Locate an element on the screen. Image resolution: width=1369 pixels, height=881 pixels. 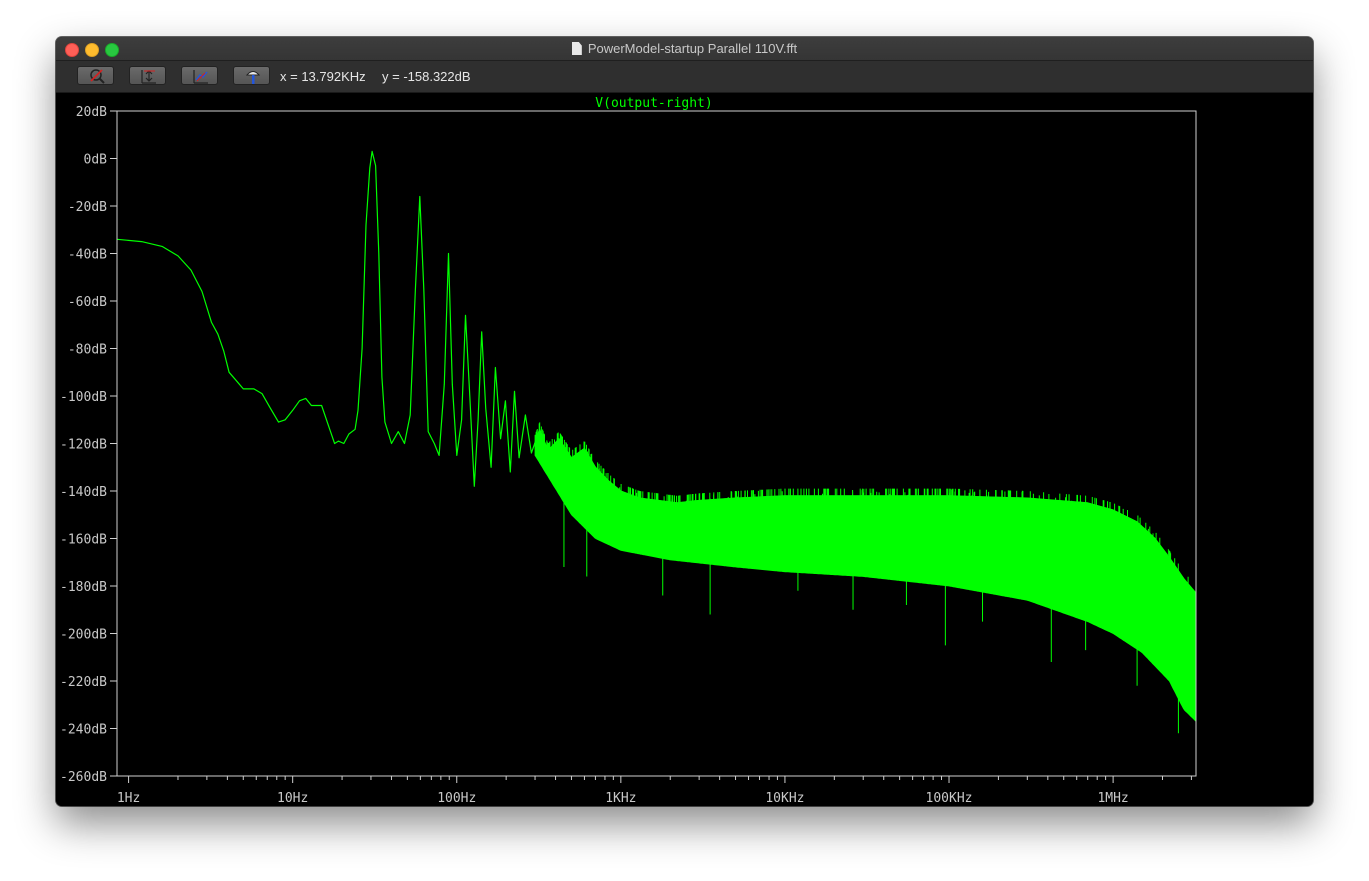
y-tick-label: -240dB is located at coordinates (83, 730).